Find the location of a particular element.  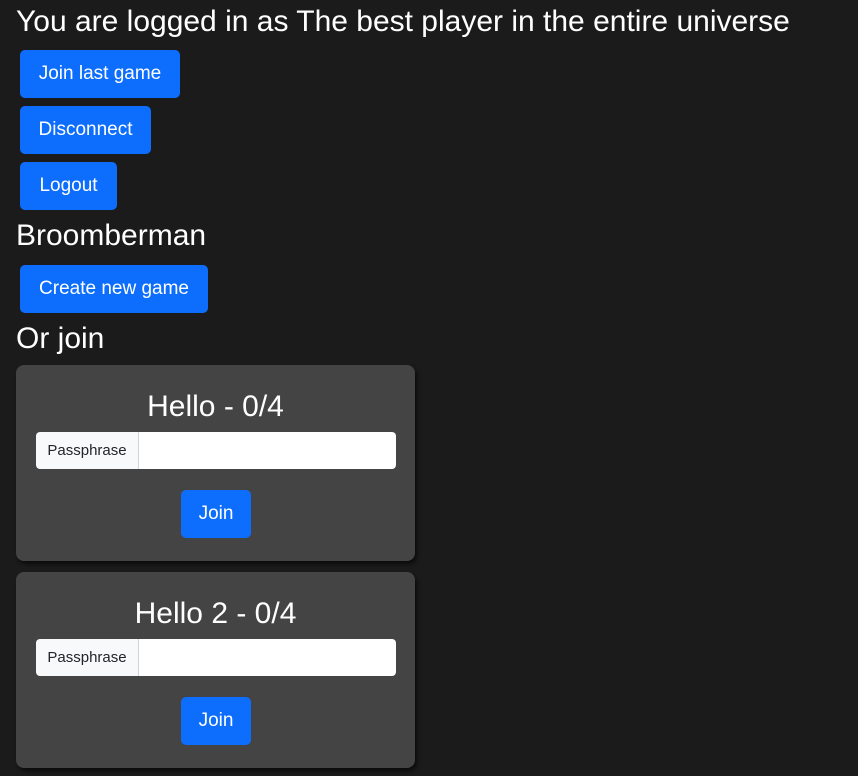

logout-button: Logout is located at coordinates (68, 186).